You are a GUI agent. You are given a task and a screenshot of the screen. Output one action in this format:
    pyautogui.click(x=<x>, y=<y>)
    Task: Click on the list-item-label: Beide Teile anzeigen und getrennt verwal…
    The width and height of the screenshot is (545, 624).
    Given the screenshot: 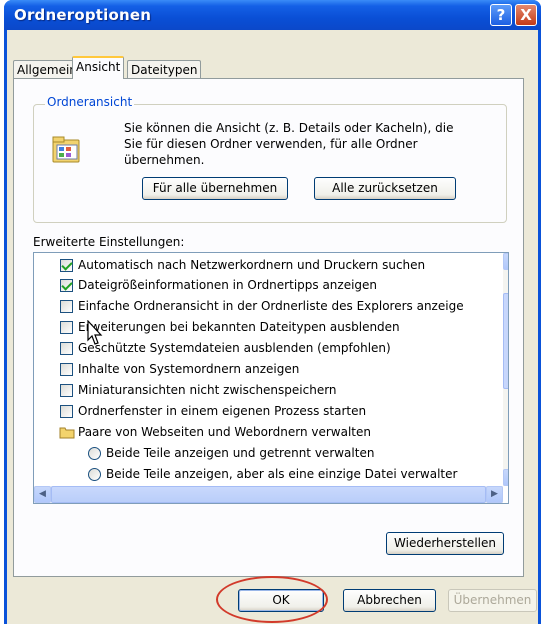 What is the action you would take?
    pyautogui.click(x=240, y=453)
    